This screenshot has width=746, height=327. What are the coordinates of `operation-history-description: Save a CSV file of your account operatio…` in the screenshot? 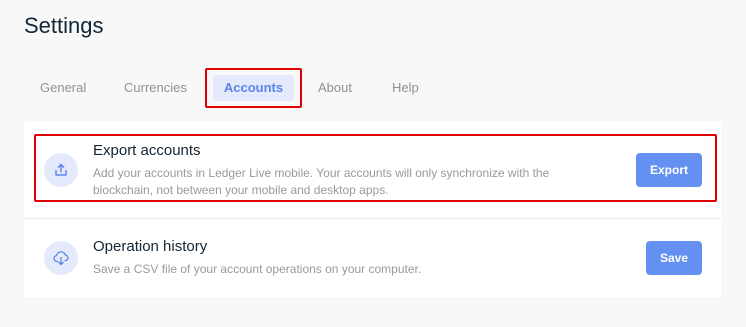 It's located at (257, 269).